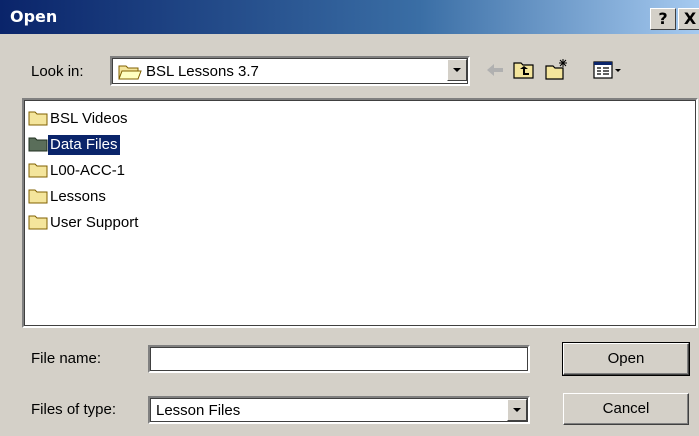 This screenshot has height=436, width=699. Describe the element at coordinates (626, 409) in the screenshot. I see `cancel-button: Cancel` at that location.